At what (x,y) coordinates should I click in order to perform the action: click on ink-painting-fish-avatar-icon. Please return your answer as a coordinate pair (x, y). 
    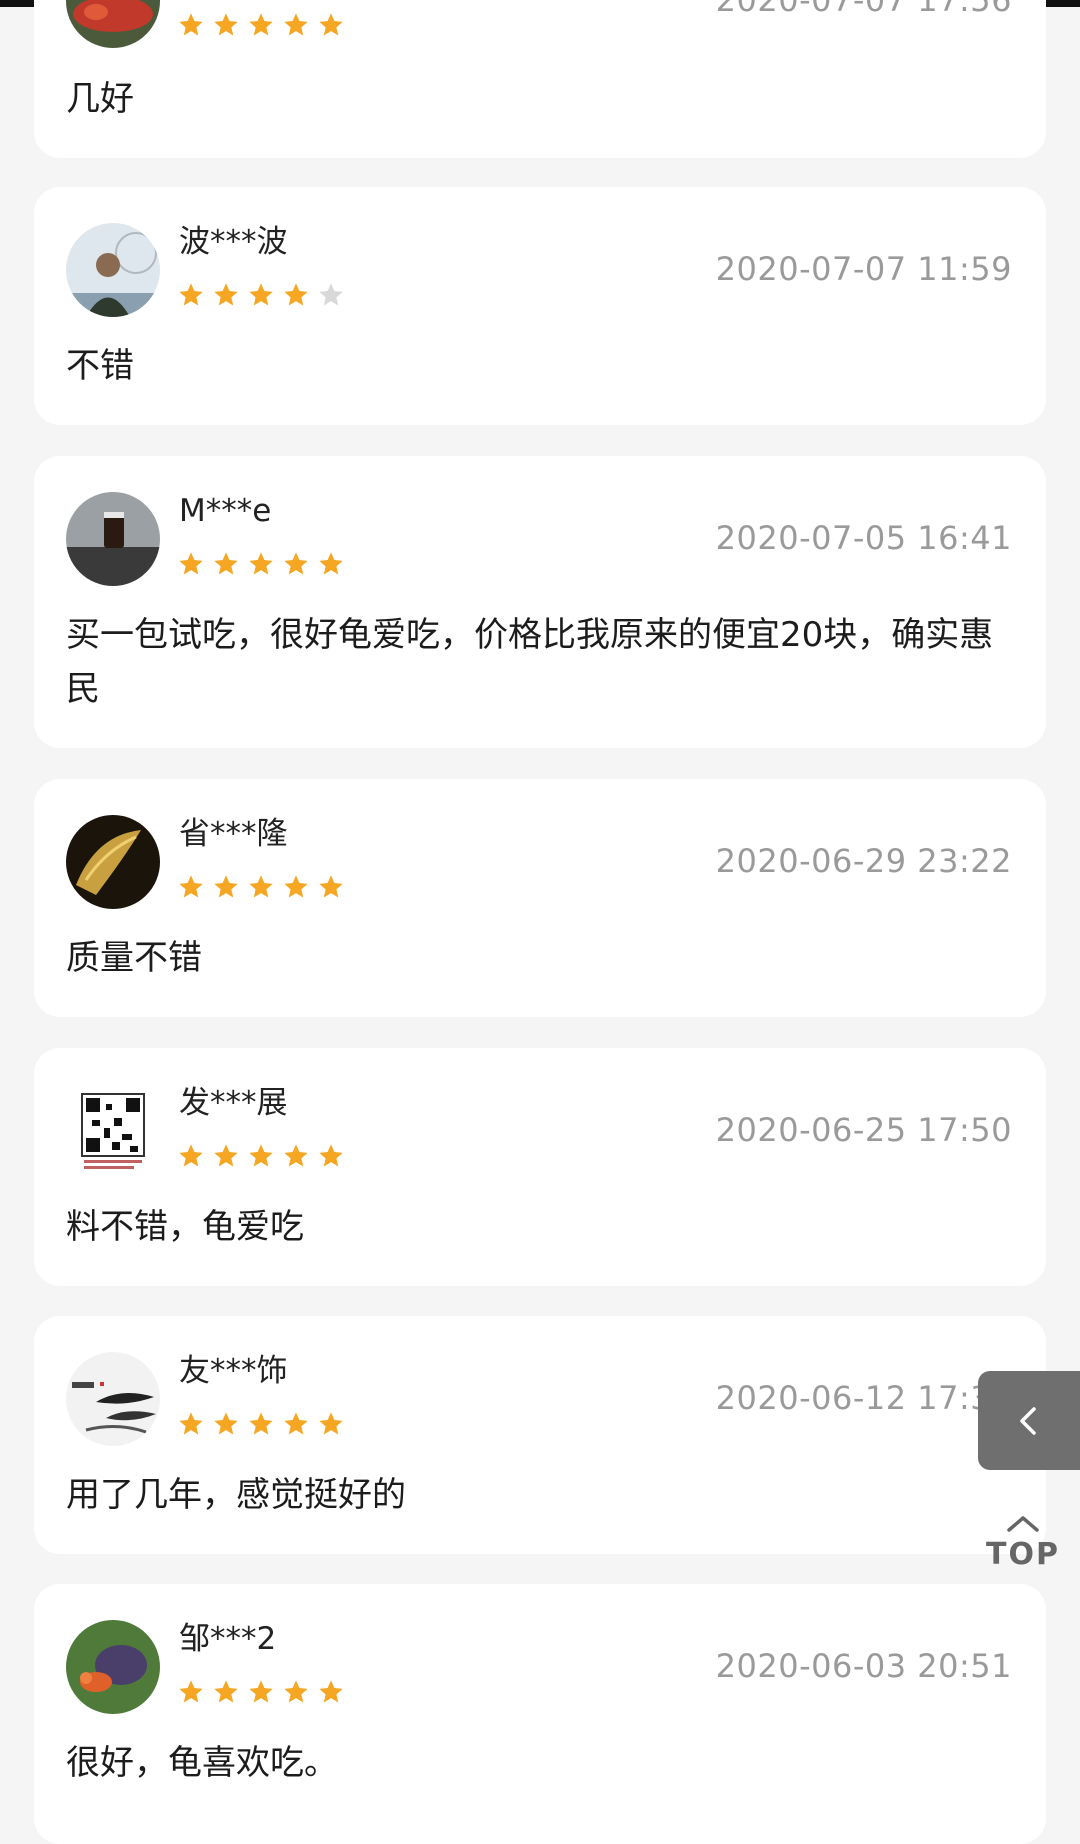
    Looking at the image, I should click on (113, 1399).